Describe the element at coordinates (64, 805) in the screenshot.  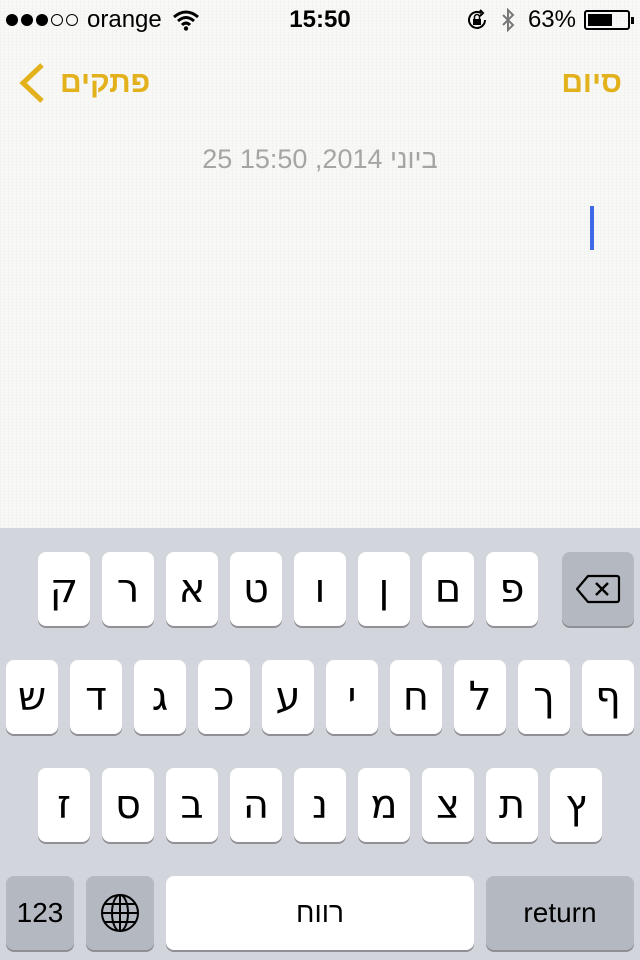
I see `key: ז` at that location.